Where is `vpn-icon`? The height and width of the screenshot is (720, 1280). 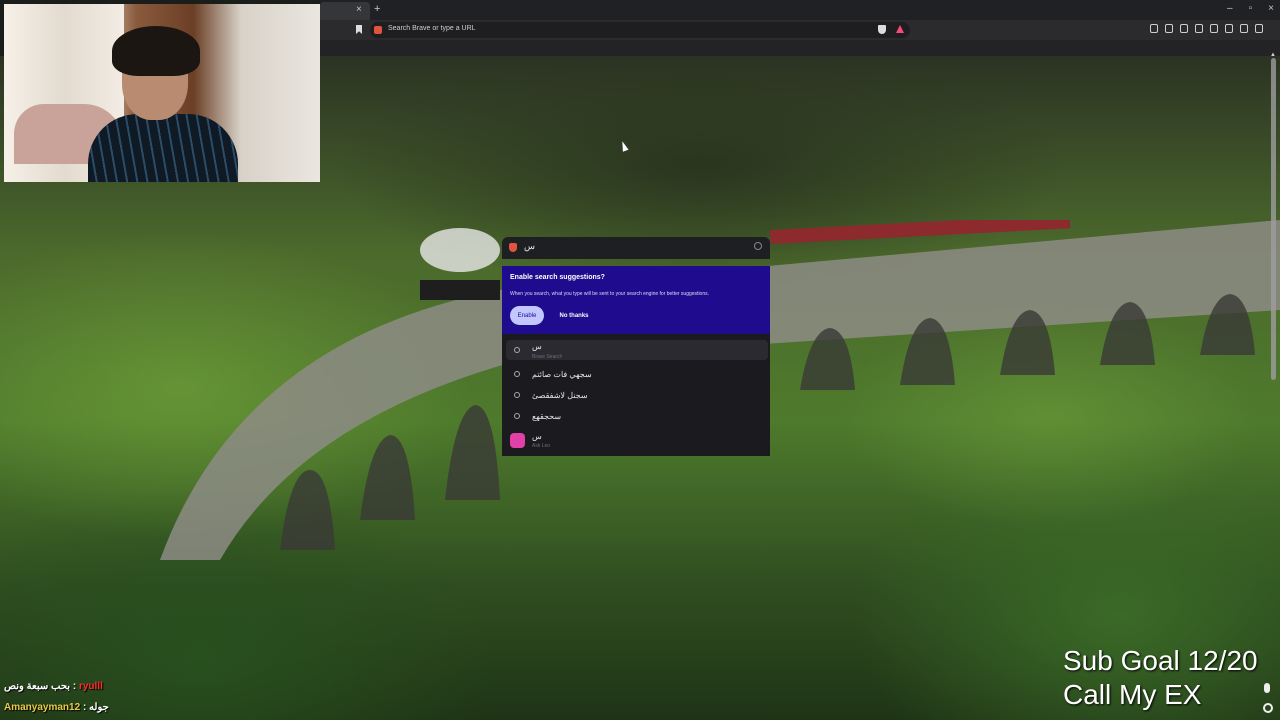
vpn-icon is located at coordinates (1244, 28).